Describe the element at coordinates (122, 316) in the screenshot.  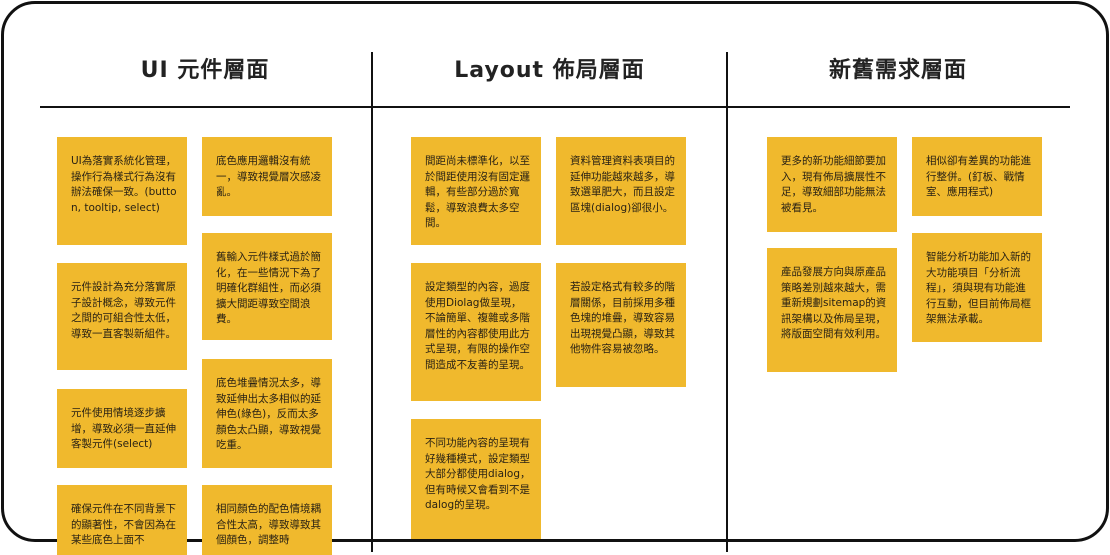
I see `sticky-note: 元件設計為充分落實原子設計概念，導致元件之間的可組合性太低，導致一直客製新組件。` at that location.